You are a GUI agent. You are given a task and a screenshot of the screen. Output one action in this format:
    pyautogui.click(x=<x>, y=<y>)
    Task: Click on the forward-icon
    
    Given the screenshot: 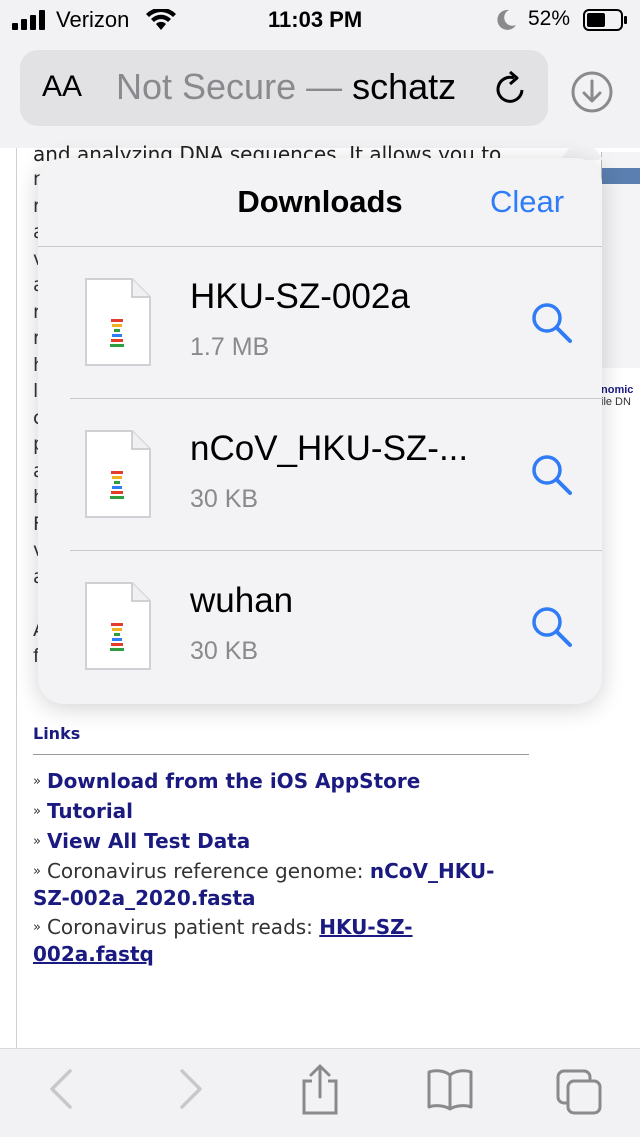 What is the action you would take?
    pyautogui.click(x=191, y=1089)
    